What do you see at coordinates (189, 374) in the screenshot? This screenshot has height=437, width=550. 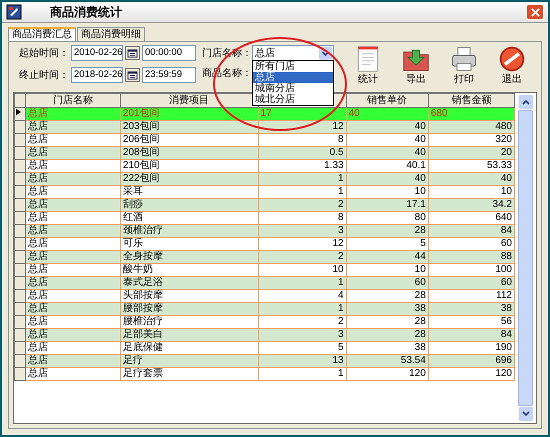 I see `table-cell: 足疗套票` at bounding box center [189, 374].